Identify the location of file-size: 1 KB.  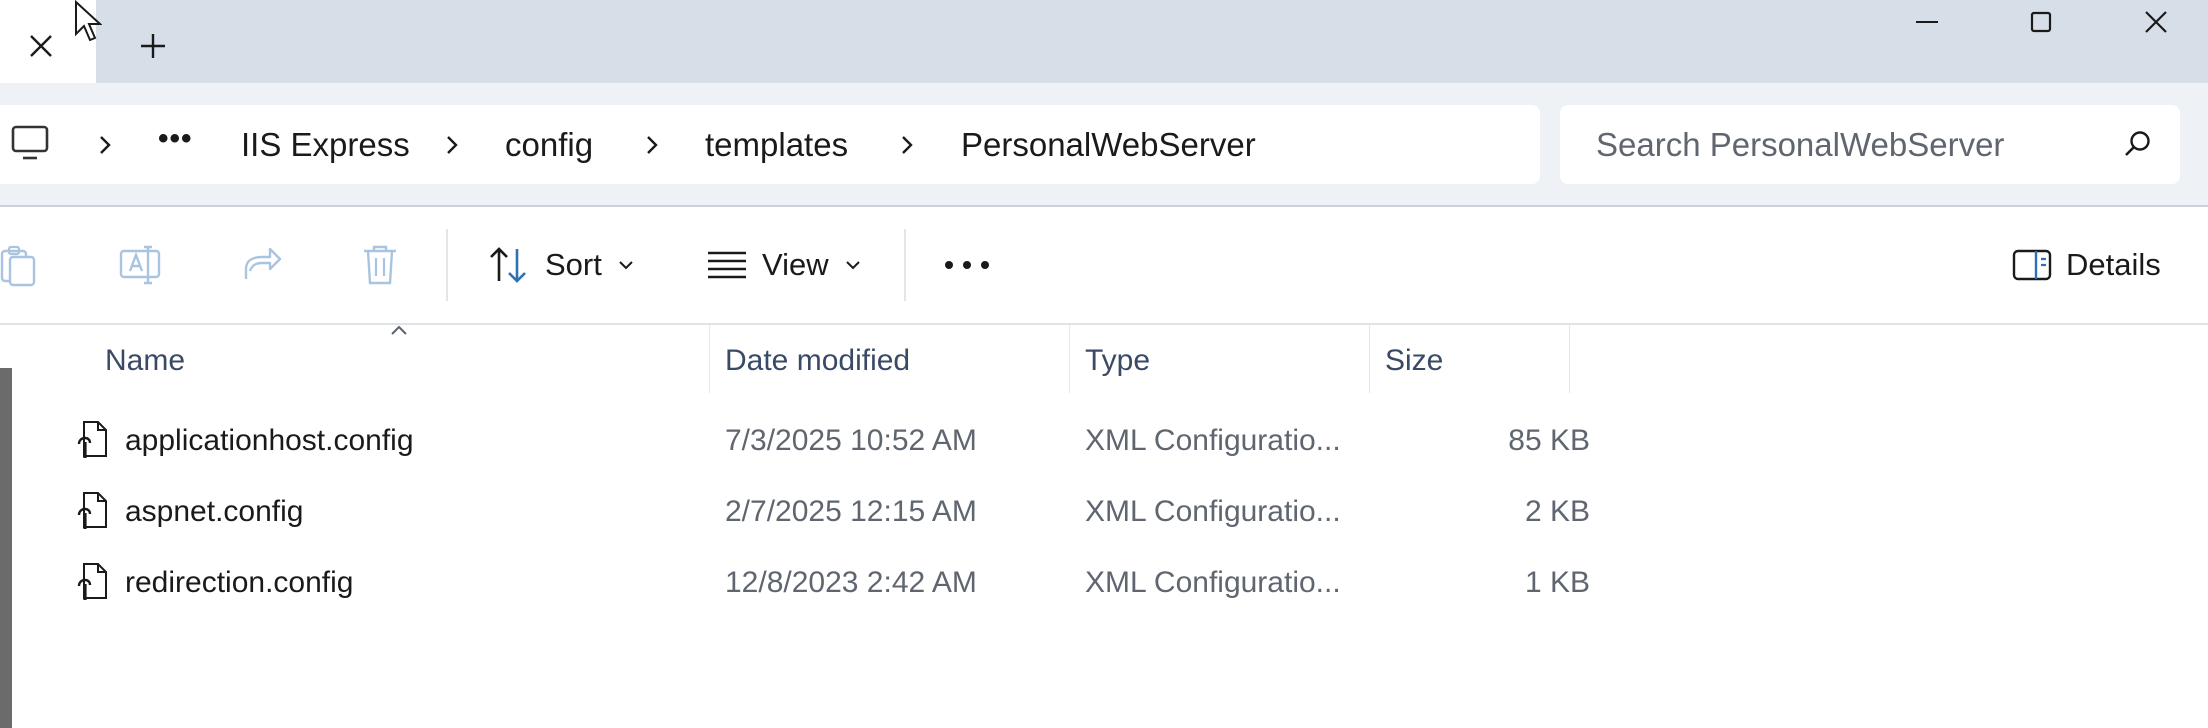
(1557, 582).